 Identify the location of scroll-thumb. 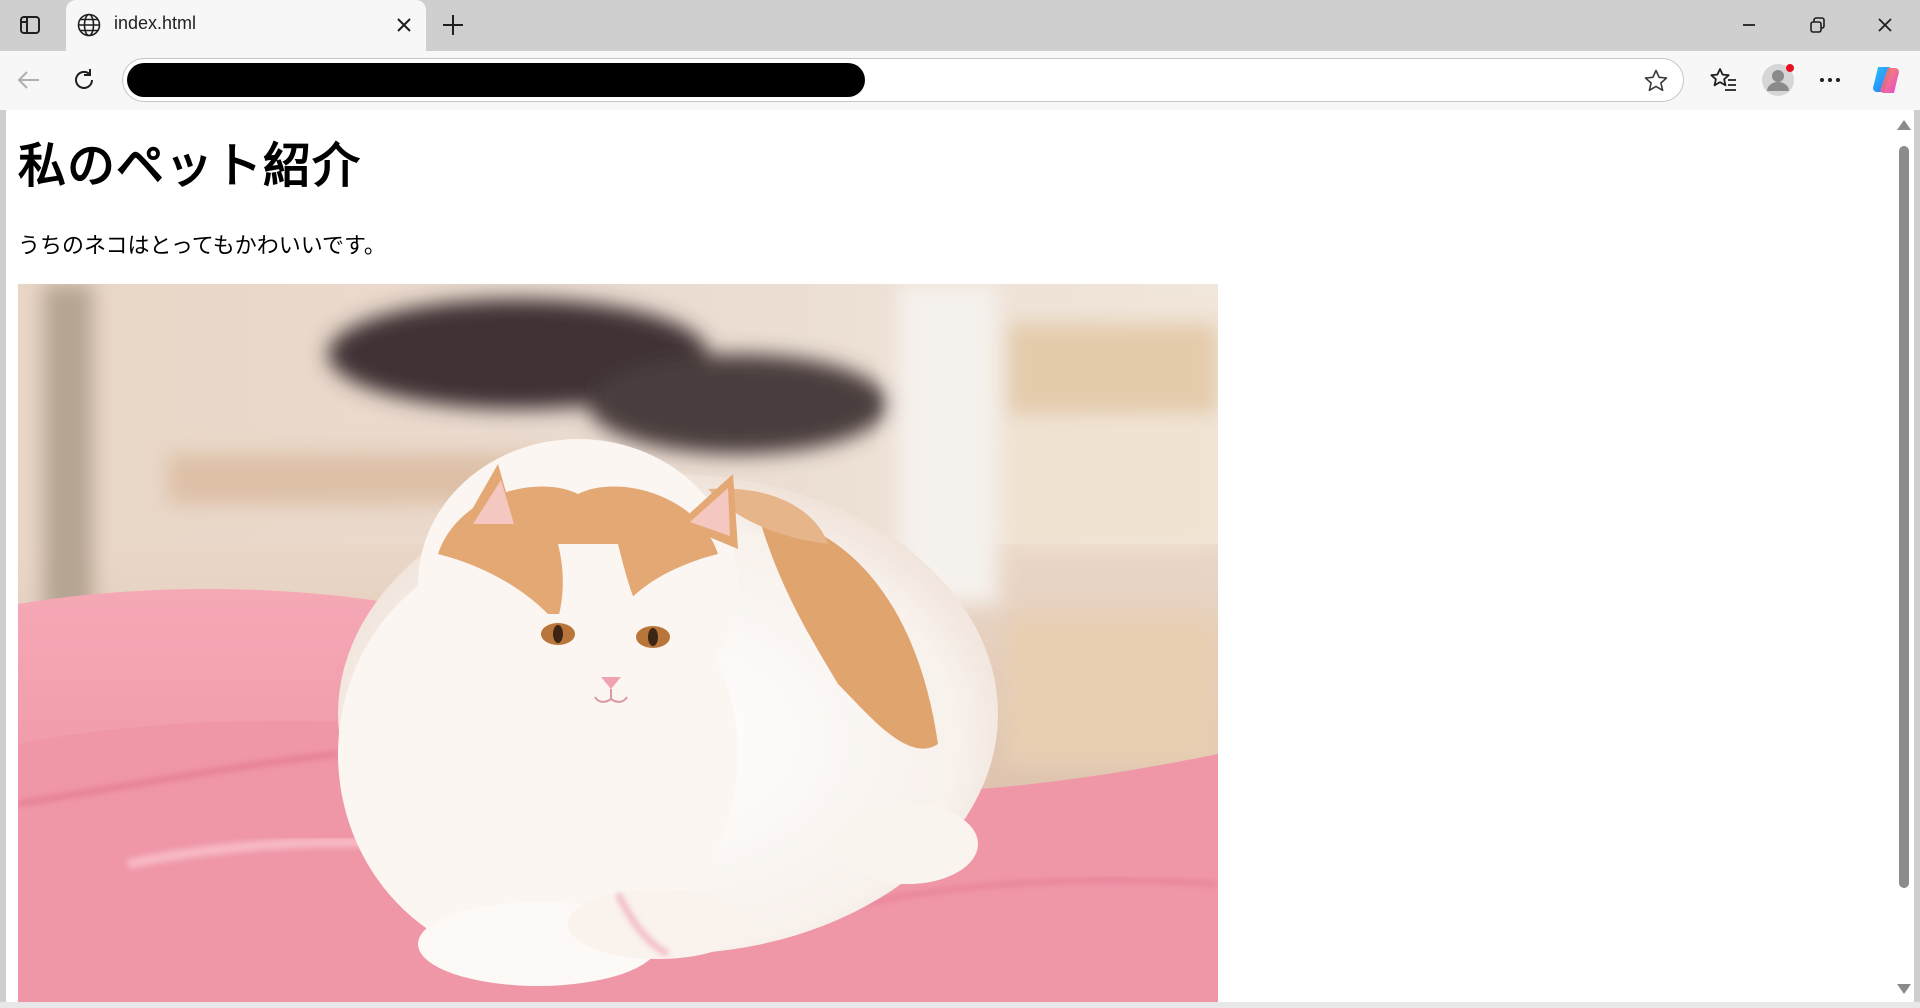
(1904, 517).